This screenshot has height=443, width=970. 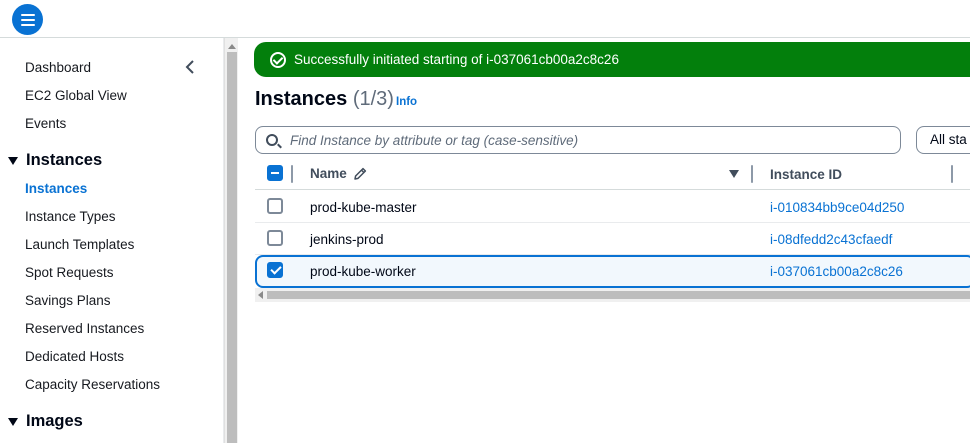 What do you see at coordinates (943, 140) in the screenshot?
I see `instance-state-filter: All sta` at bounding box center [943, 140].